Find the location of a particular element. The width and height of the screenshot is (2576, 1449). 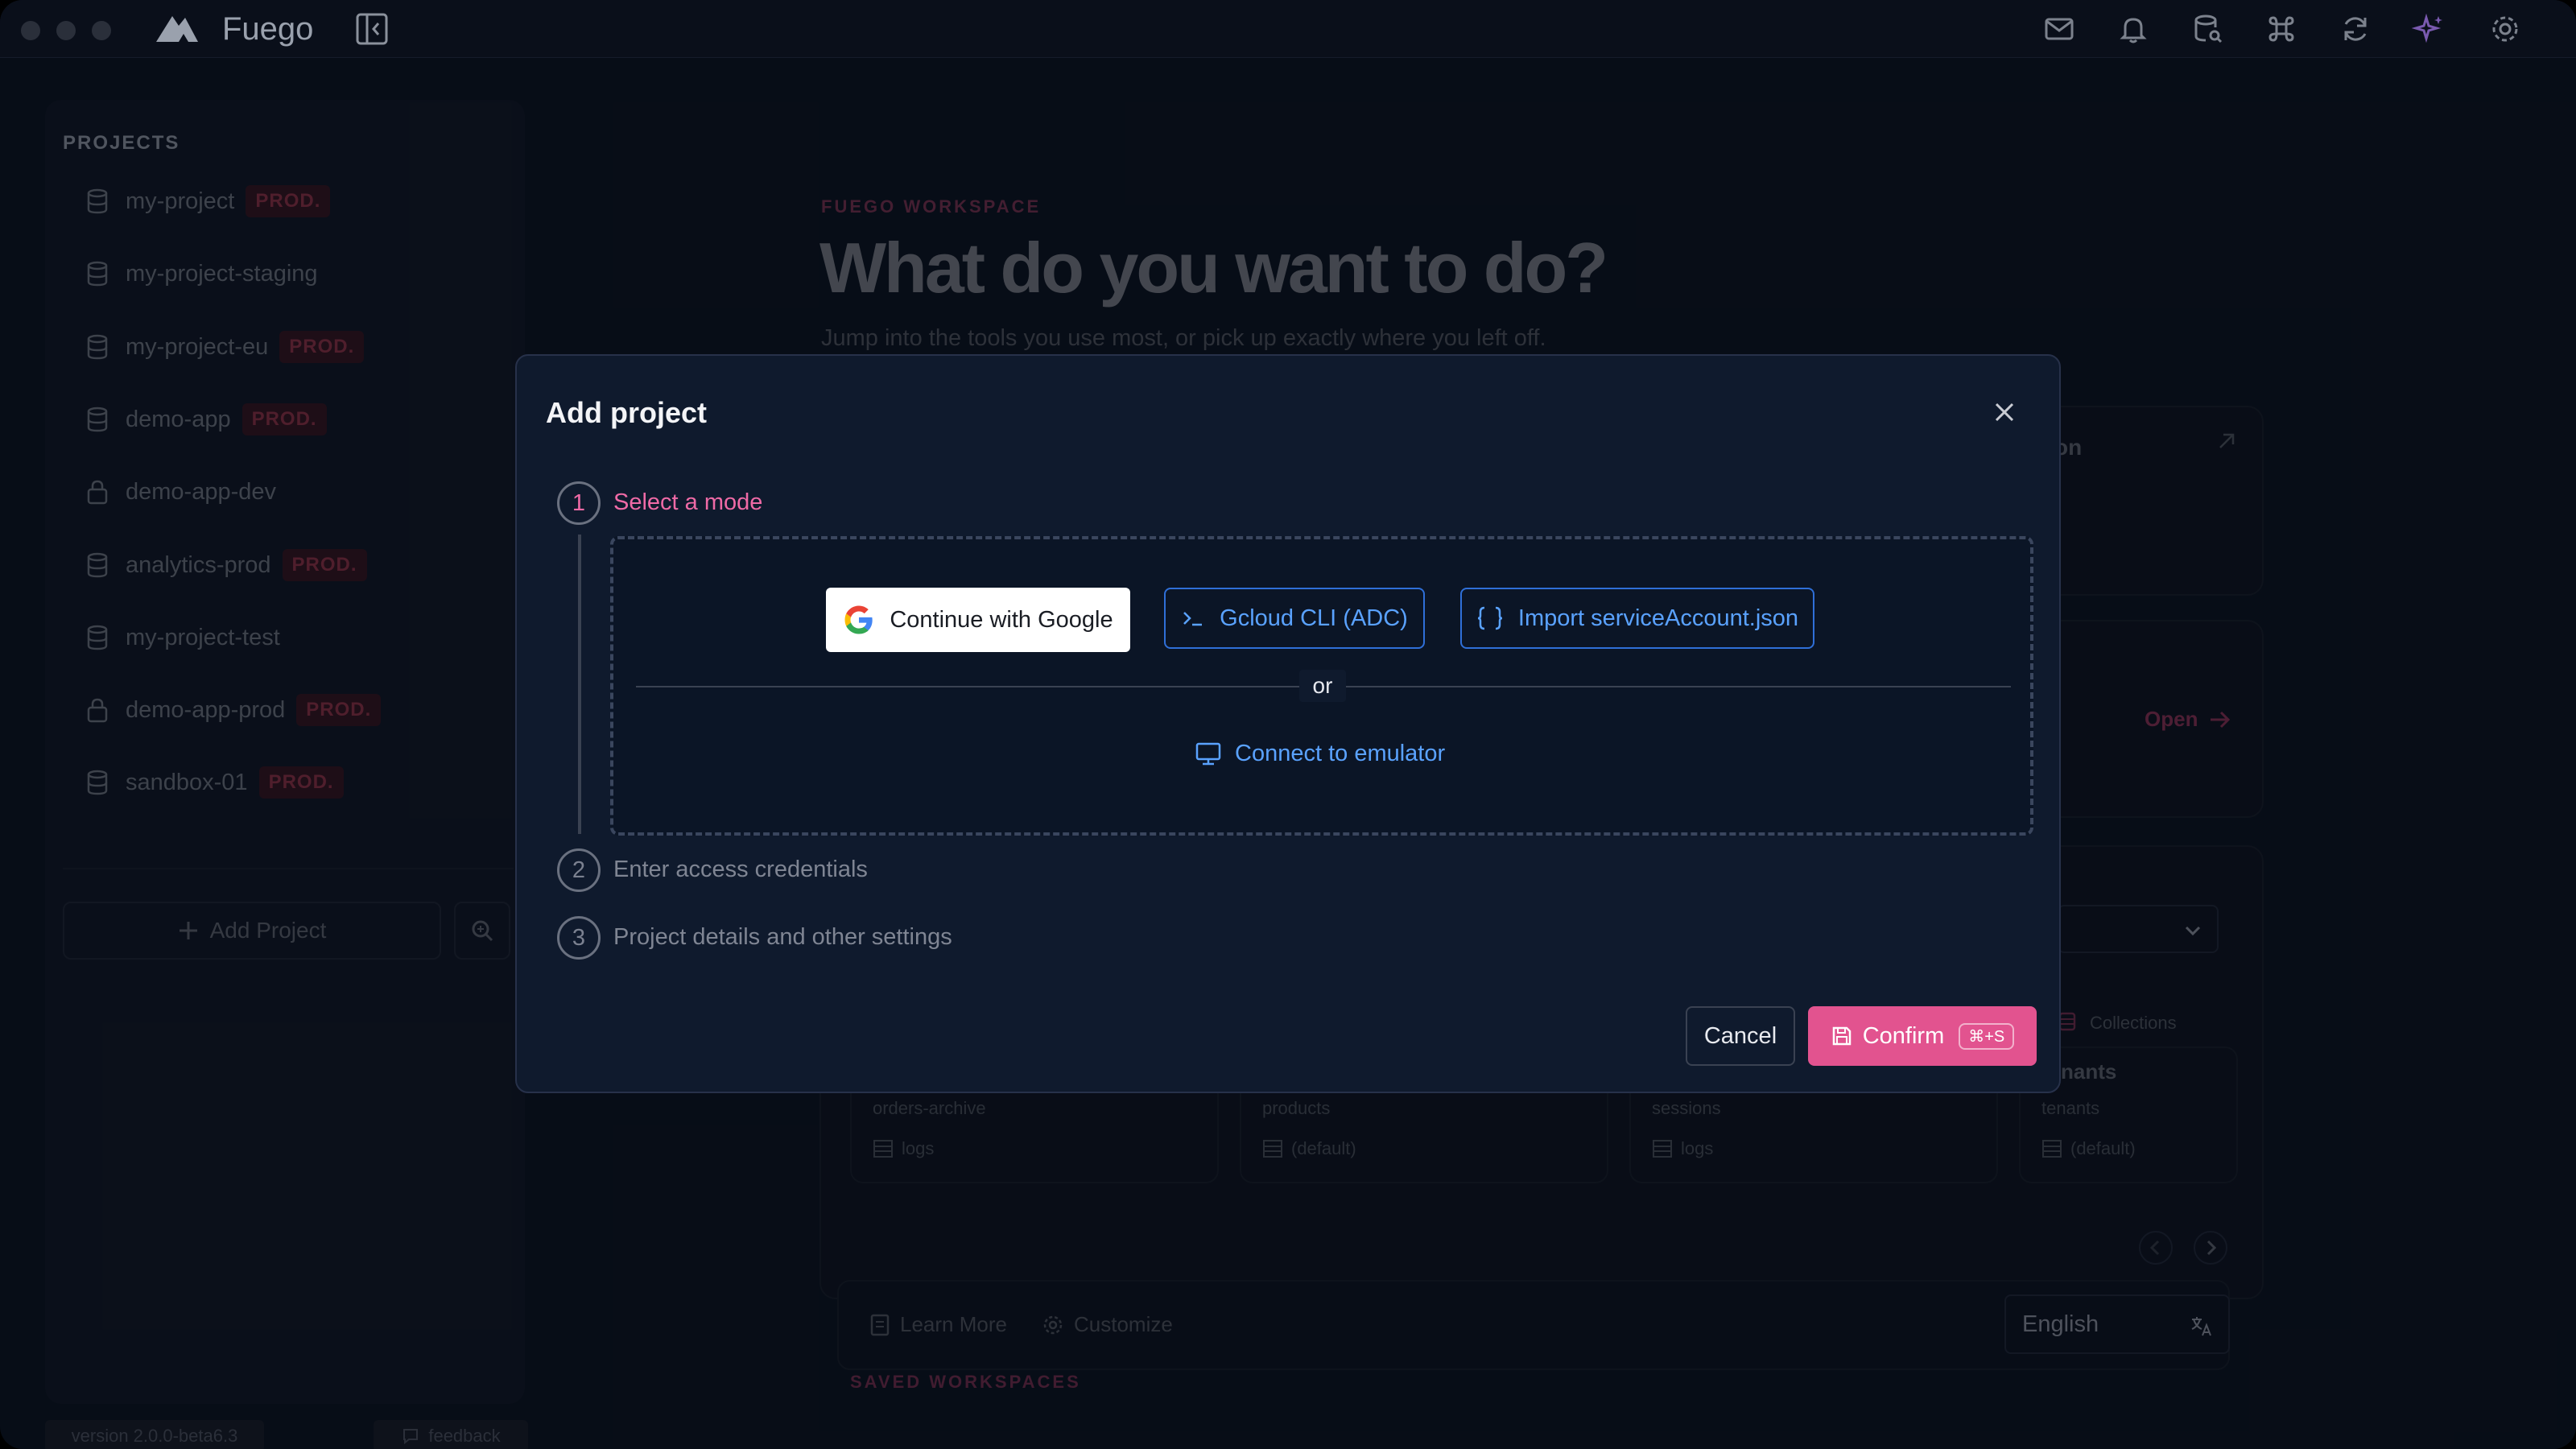

mail-icon is located at coordinates (2059, 29).